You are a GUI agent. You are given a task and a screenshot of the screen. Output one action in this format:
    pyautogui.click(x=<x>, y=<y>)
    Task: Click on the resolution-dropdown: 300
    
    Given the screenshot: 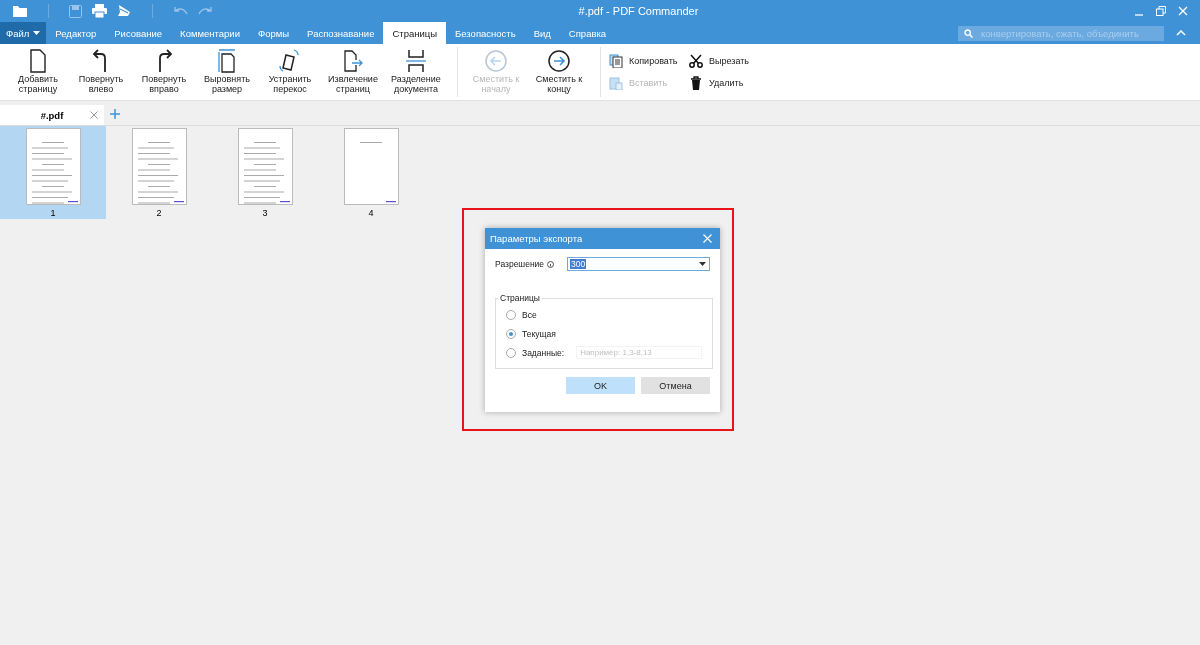 What is the action you would take?
    pyautogui.click(x=638, y=264)
    